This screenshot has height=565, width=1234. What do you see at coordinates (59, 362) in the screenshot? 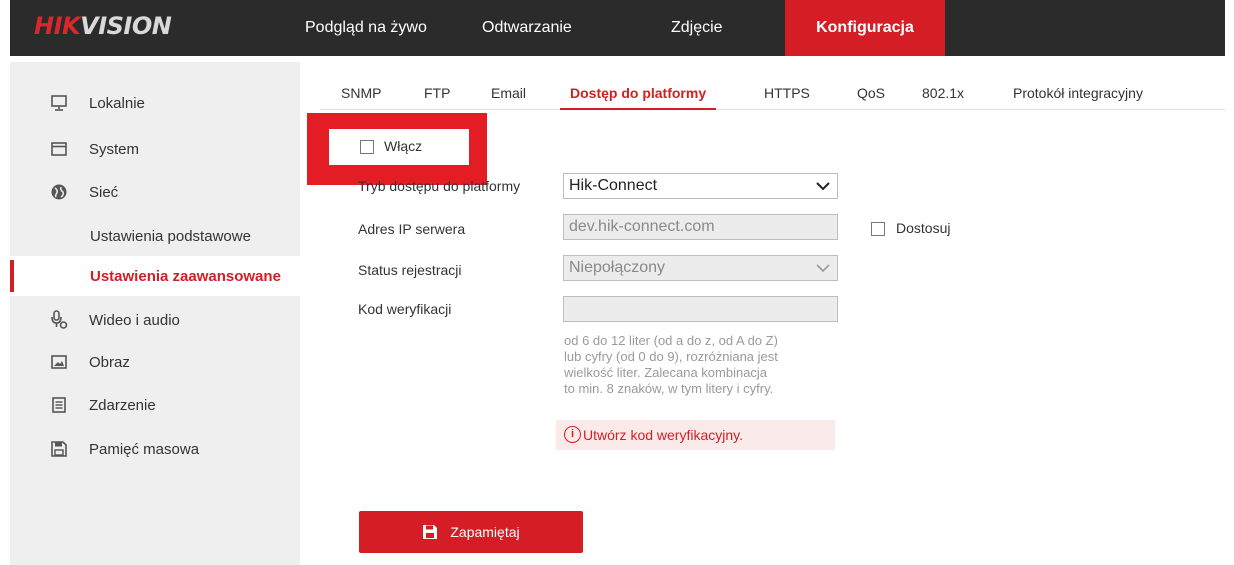
I see `image-icon` at bounding box center [59, 362].